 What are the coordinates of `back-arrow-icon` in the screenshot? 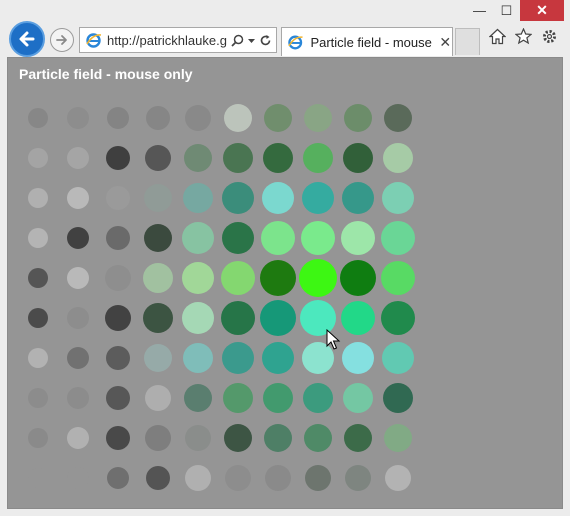 It's located at (27, 39).